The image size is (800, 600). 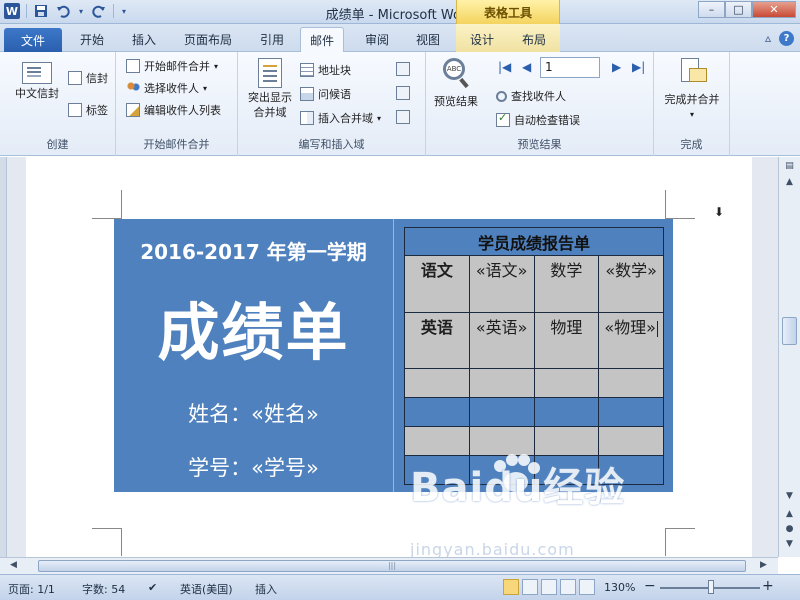 I want to click on greeting-line-button: 问候语, so click(x=325, y=94).